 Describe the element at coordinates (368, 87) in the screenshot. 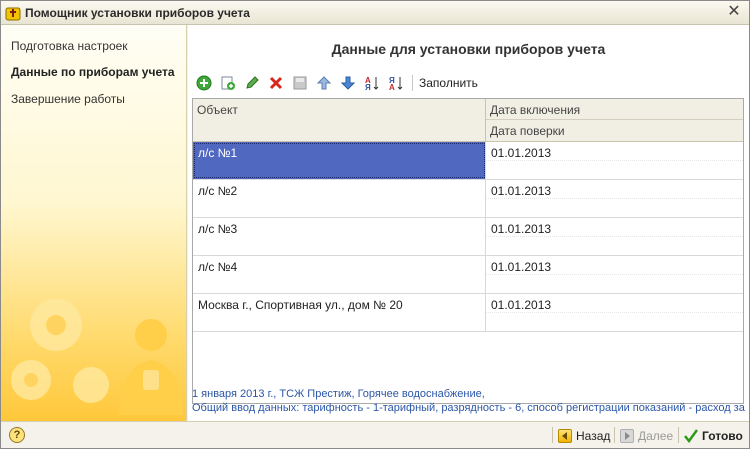

I see `svg-text: Я` at that location.